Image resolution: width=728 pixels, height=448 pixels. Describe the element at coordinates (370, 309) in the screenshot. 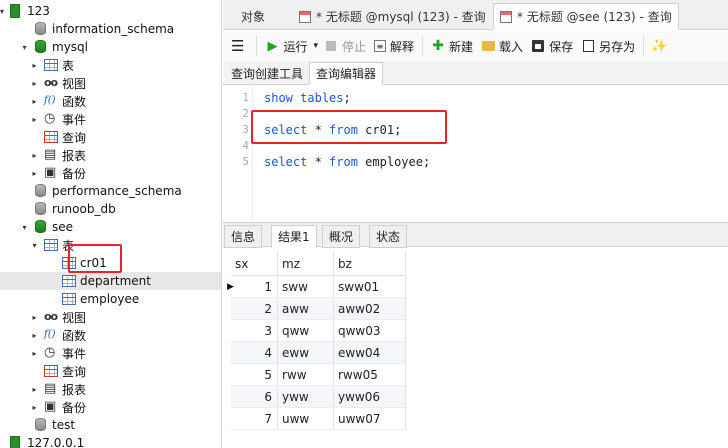

I see `table-cell-bz: aww02` at that location.